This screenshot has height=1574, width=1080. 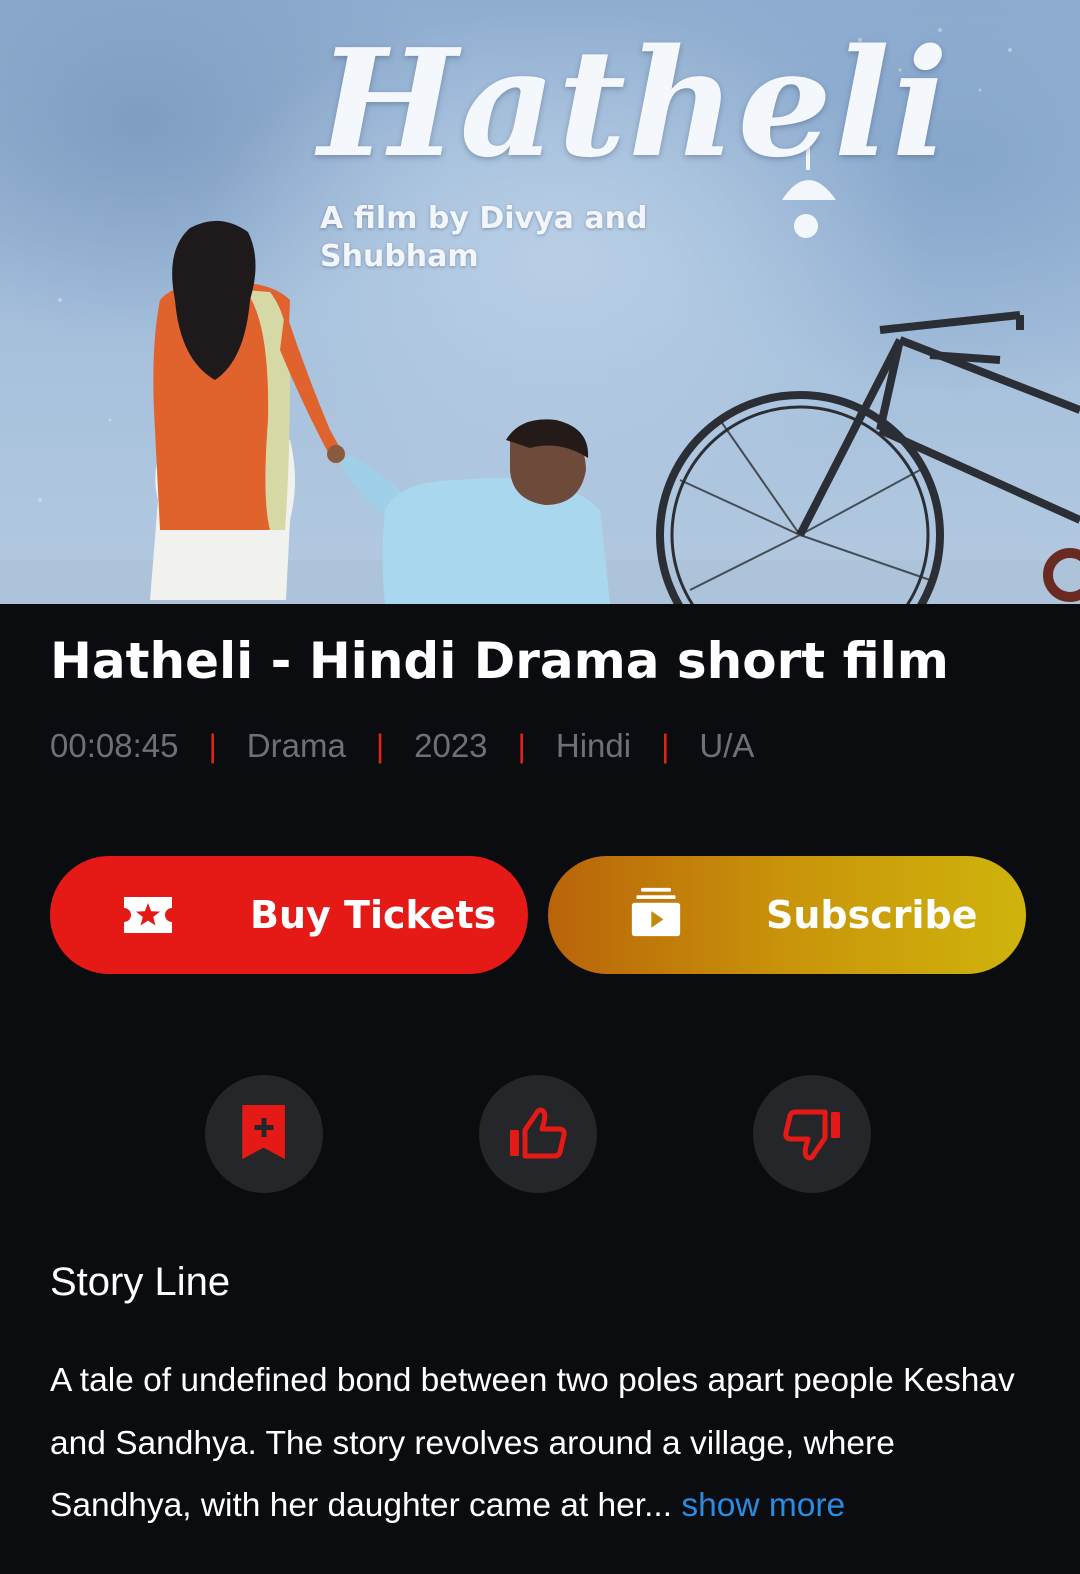 What do you see at coordinates (499, 661) in the screenshot?
I see `film-title: Hatheli - Hindi Drama short film` at bounding box center [499, 661].